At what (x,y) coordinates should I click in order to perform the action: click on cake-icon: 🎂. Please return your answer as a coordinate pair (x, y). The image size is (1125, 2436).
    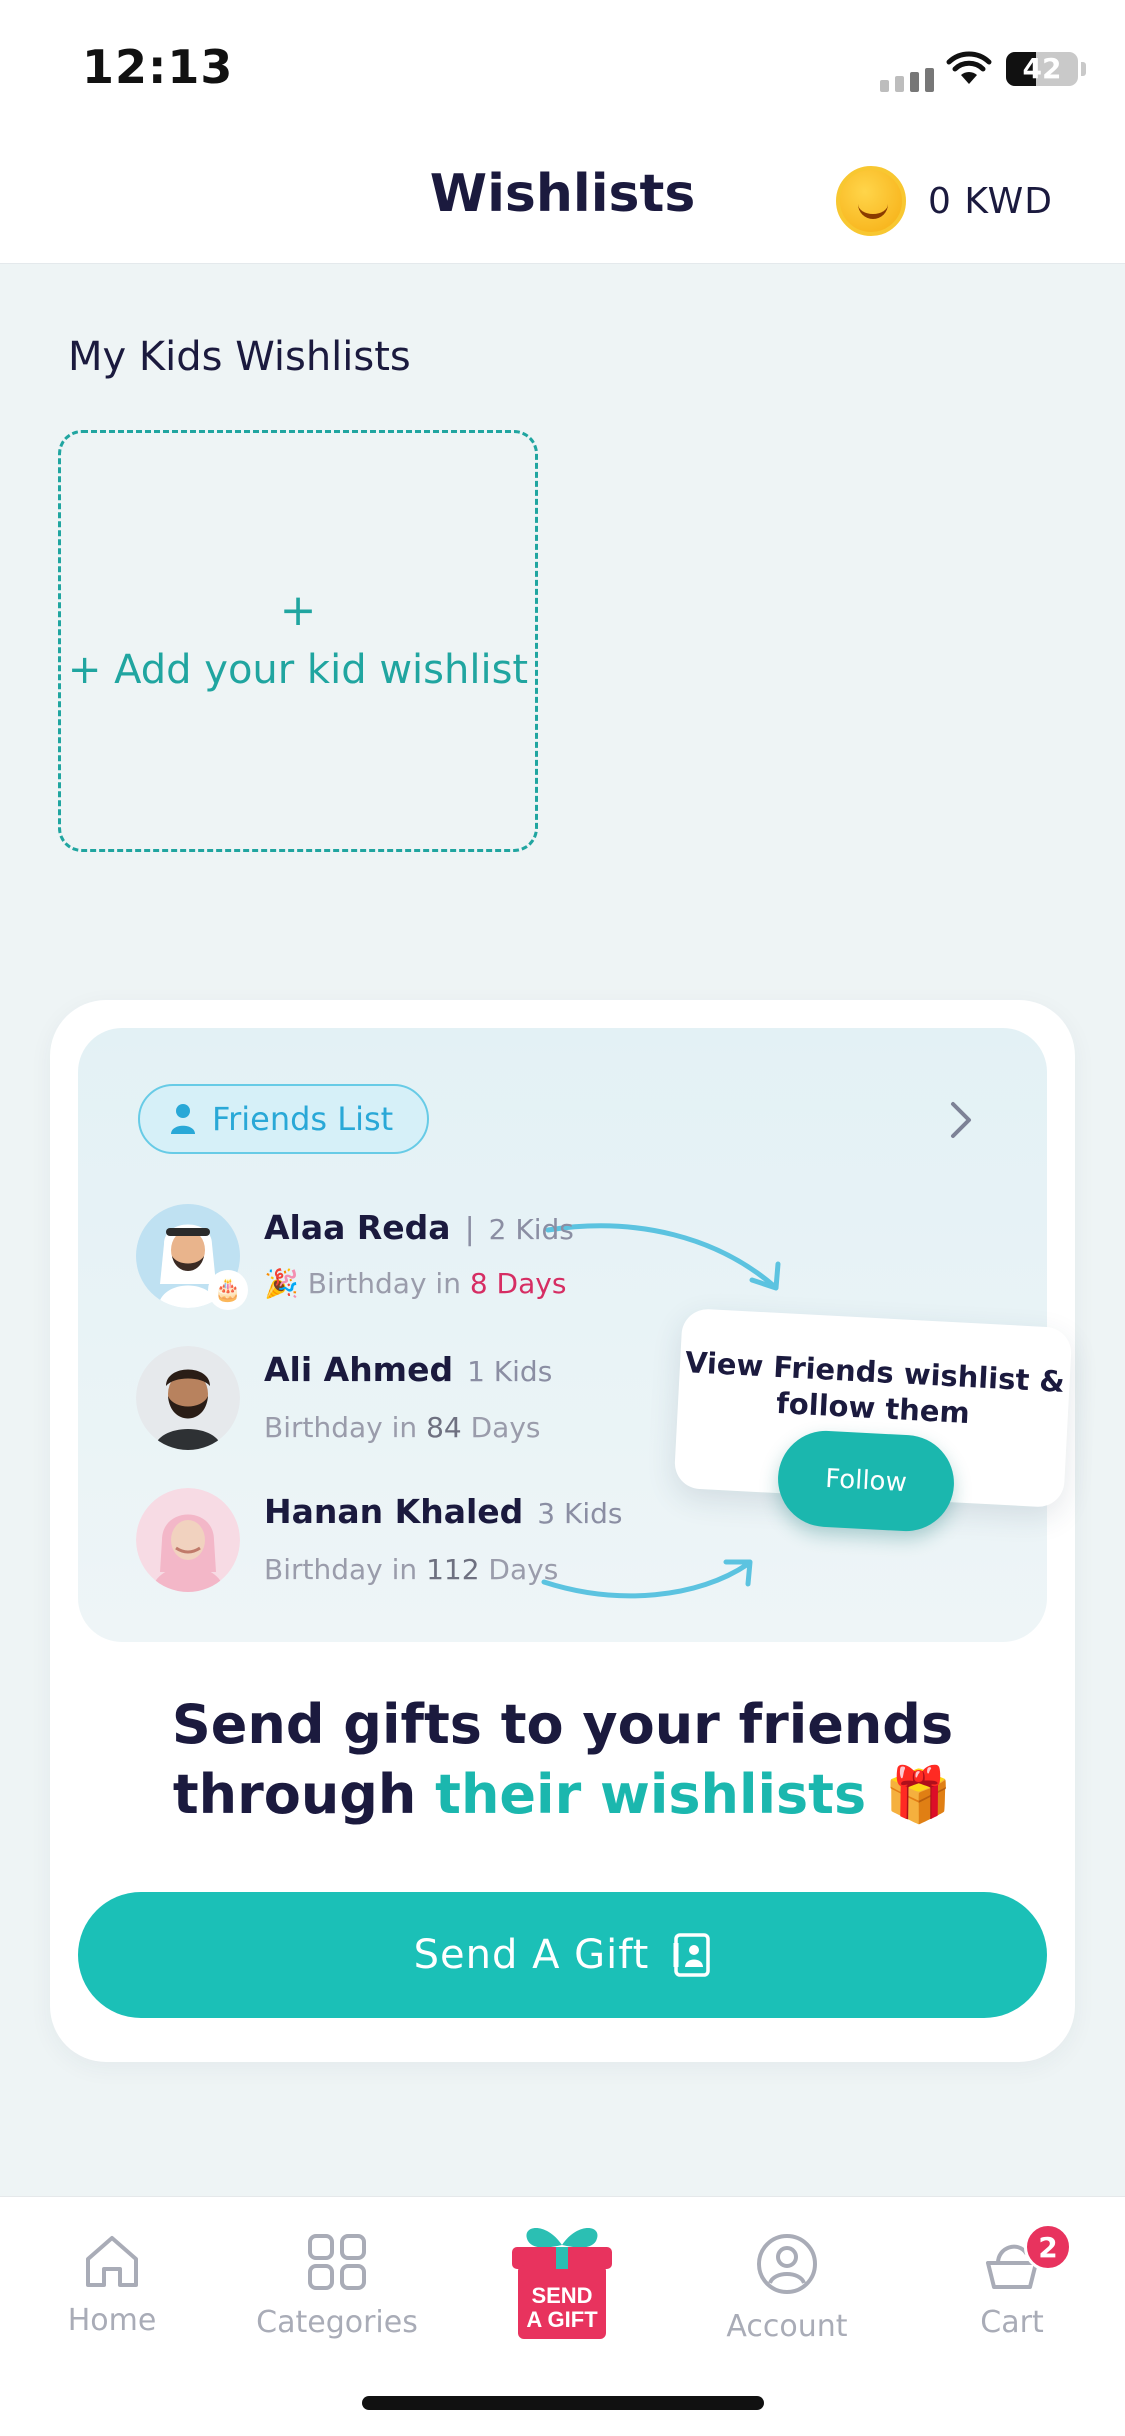
    Looking at the image, I should click on (228, 1290).